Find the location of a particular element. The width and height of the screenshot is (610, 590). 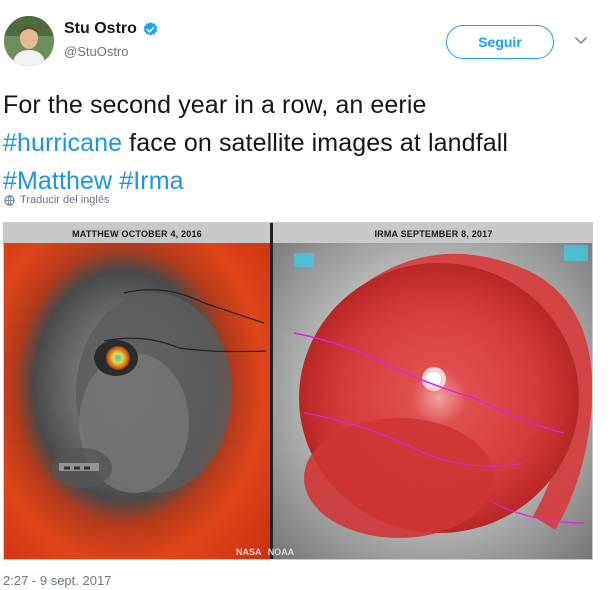

follow-button: Seguir is located at coordinates (500, 42).